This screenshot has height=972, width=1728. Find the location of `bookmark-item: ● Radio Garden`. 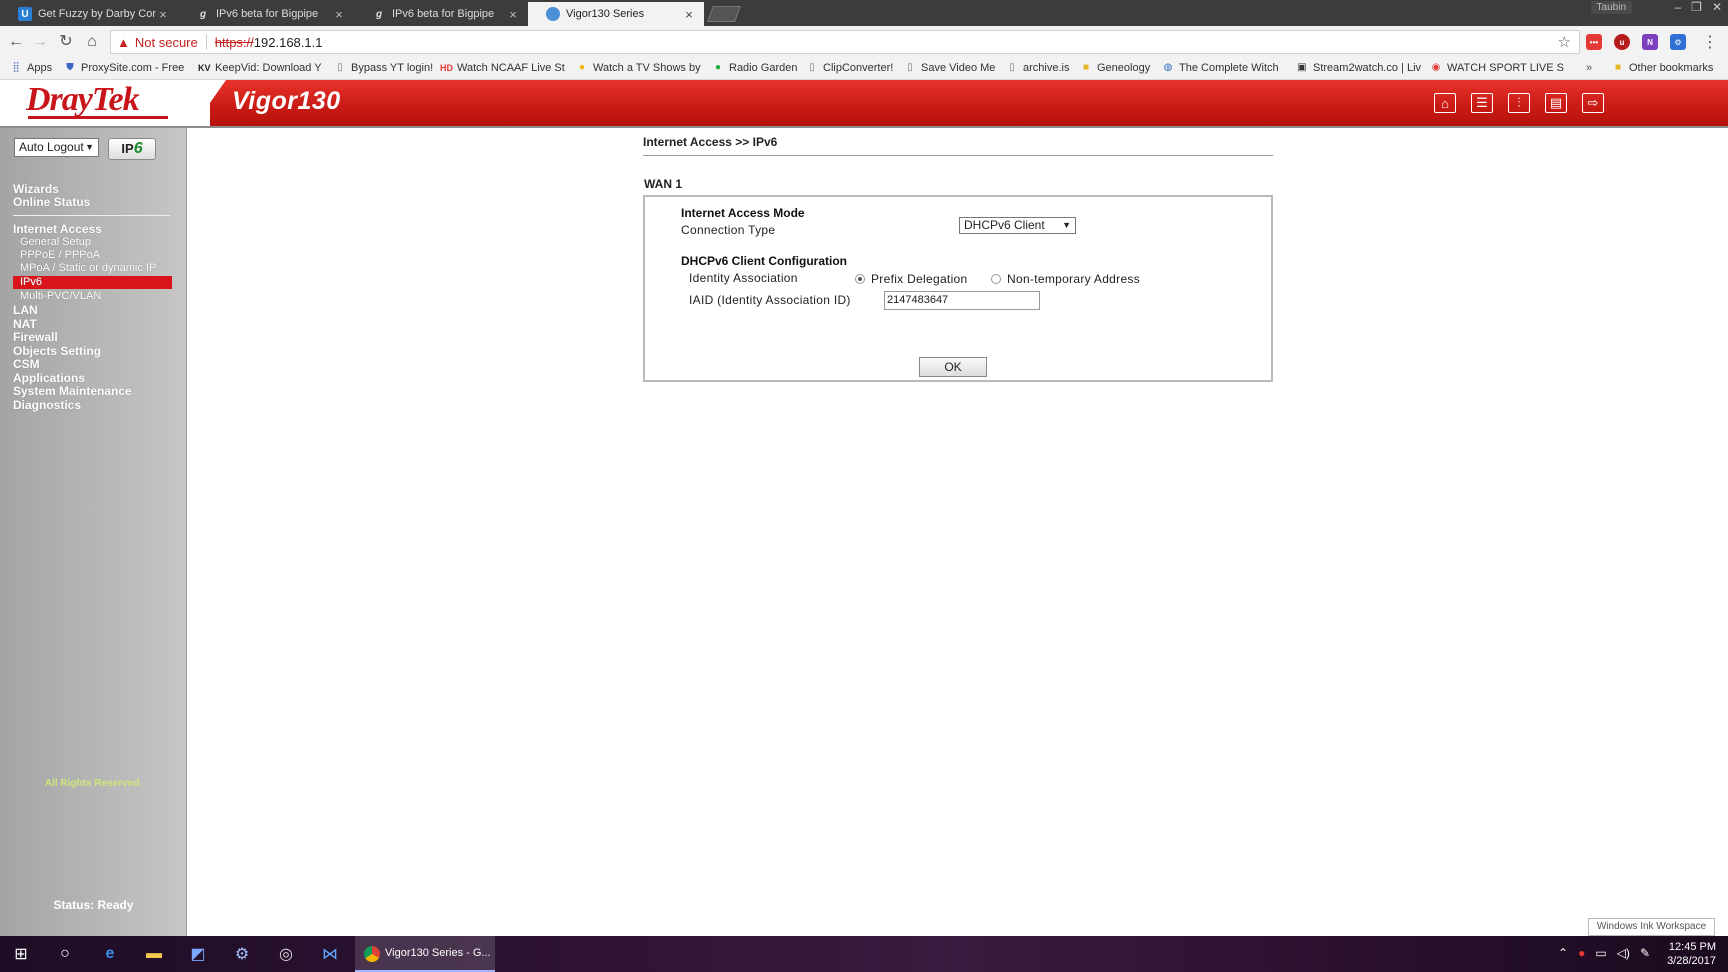

bookmark-item: ● Radio Garden is located at coordinates (755, 68).